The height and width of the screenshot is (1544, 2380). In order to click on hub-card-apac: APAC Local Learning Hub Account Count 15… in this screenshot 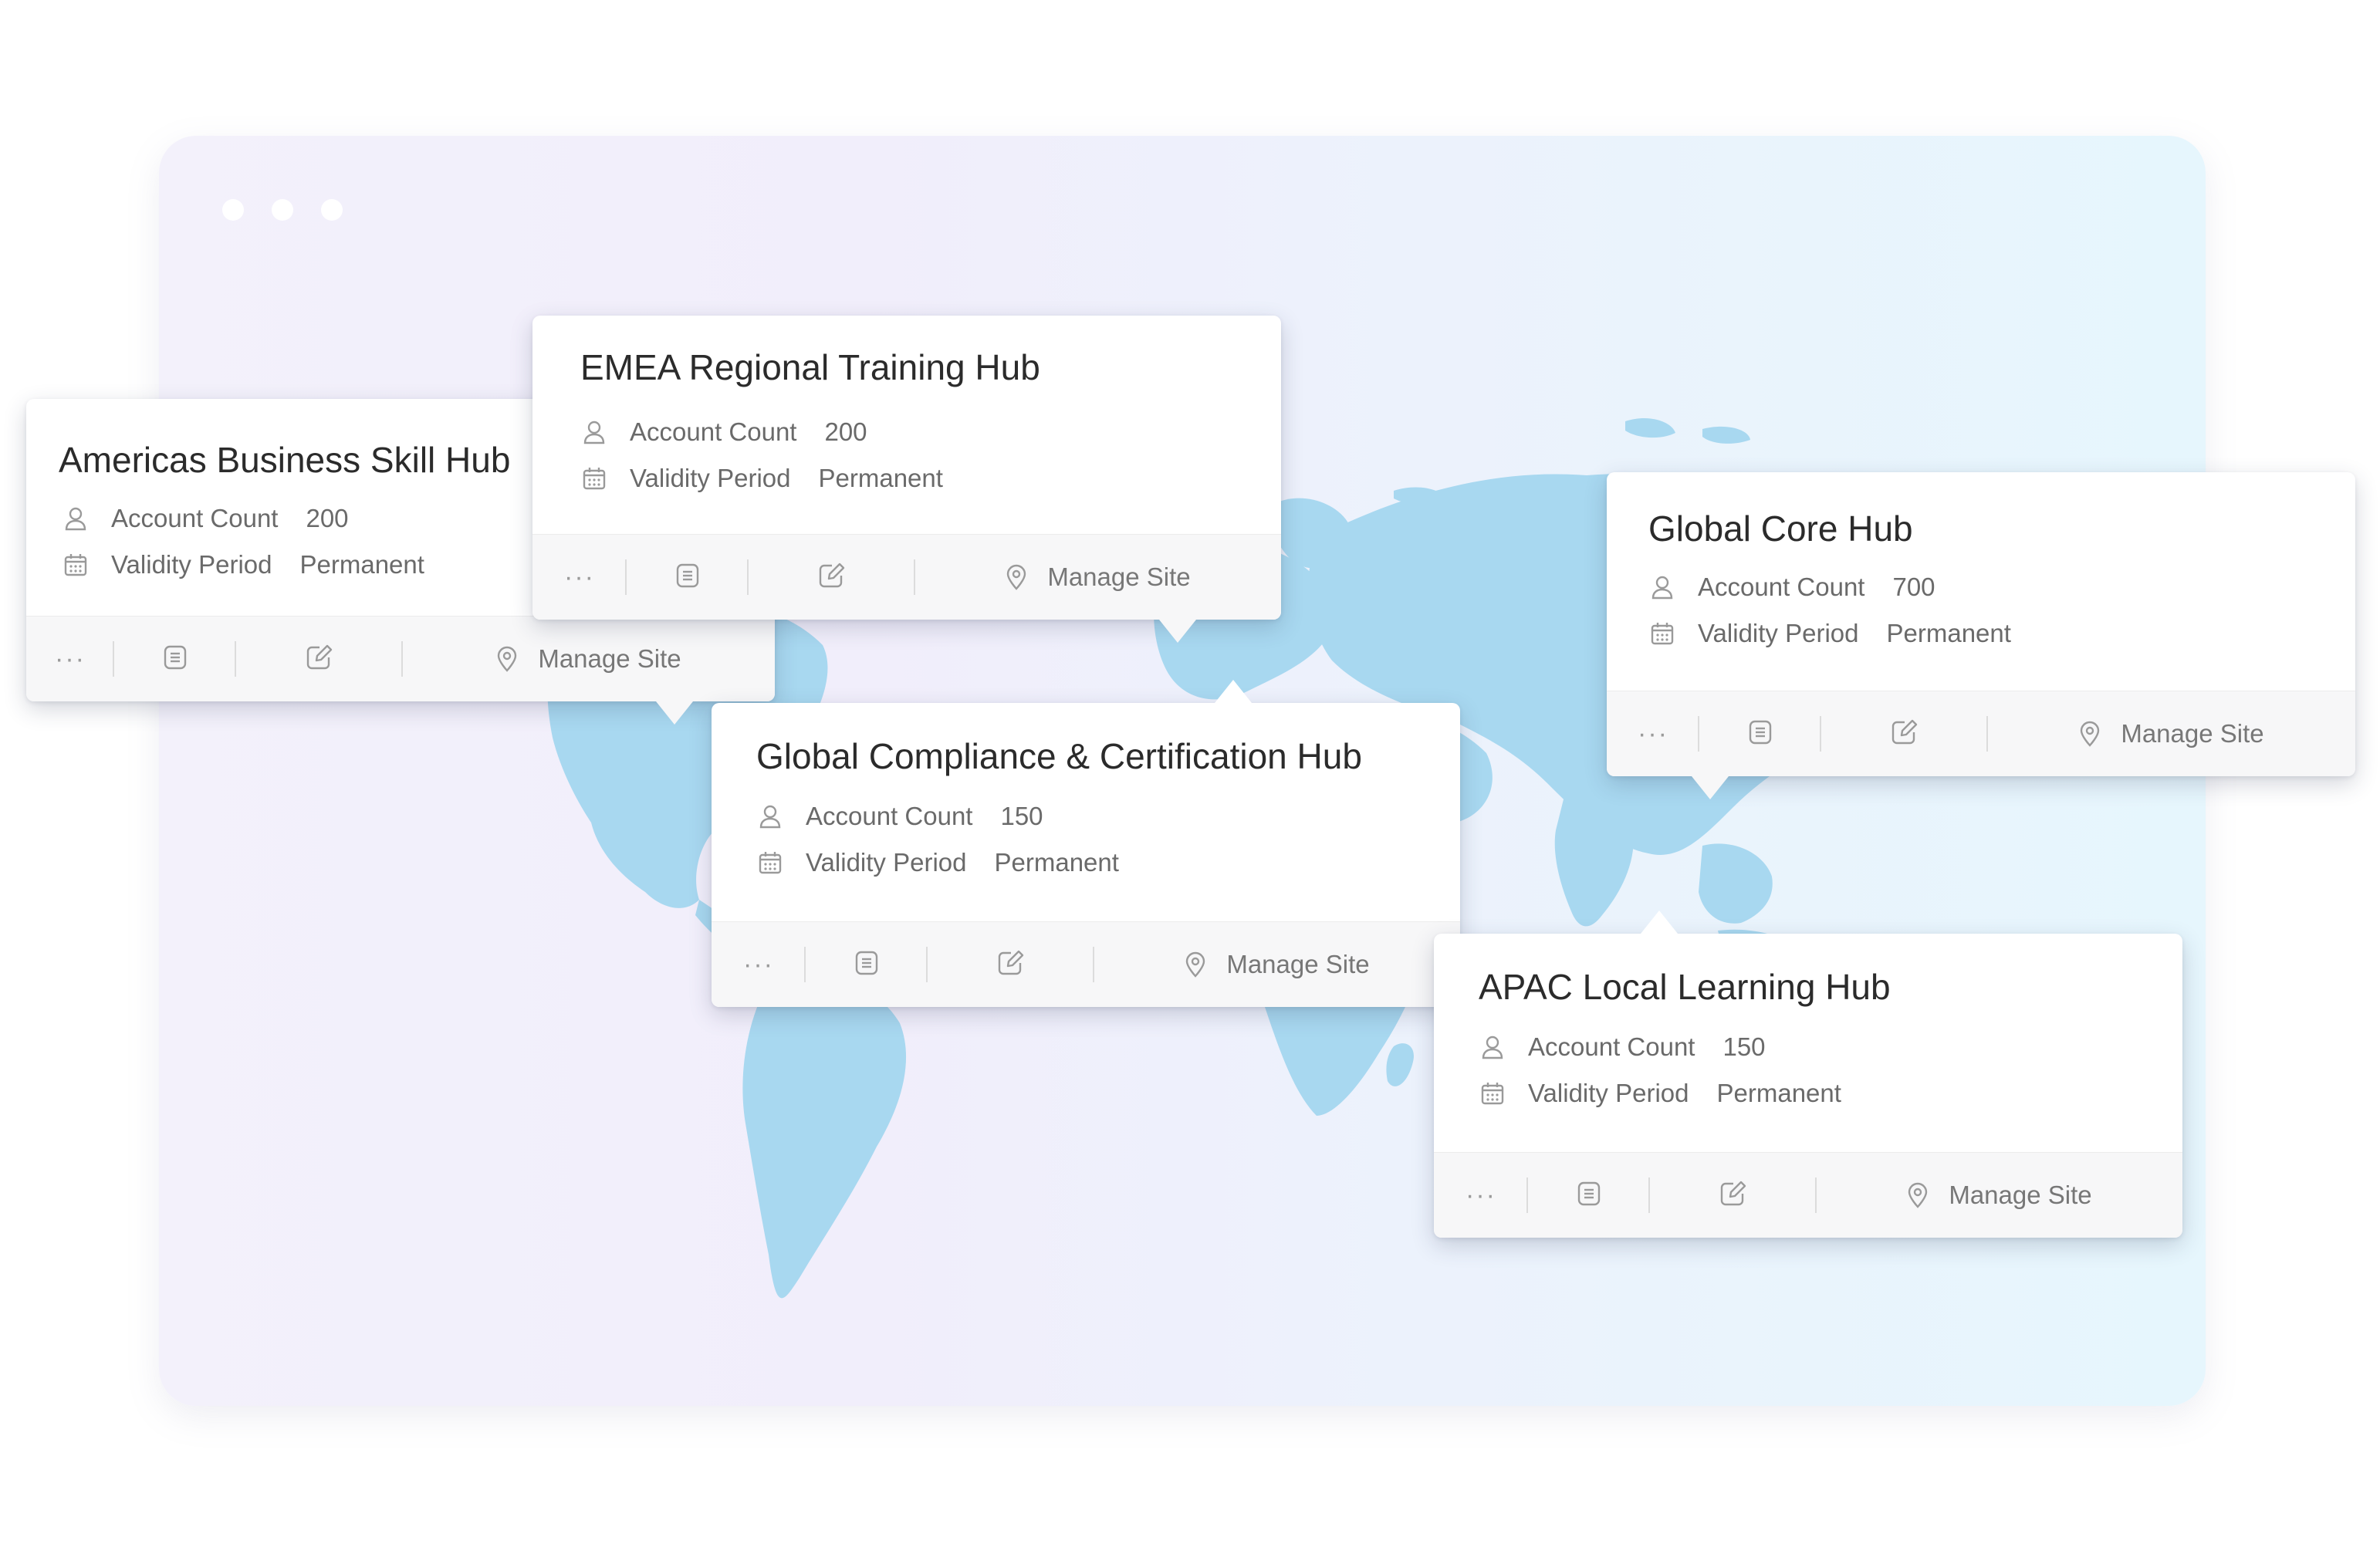, I will do `click(1808, 1074)`.